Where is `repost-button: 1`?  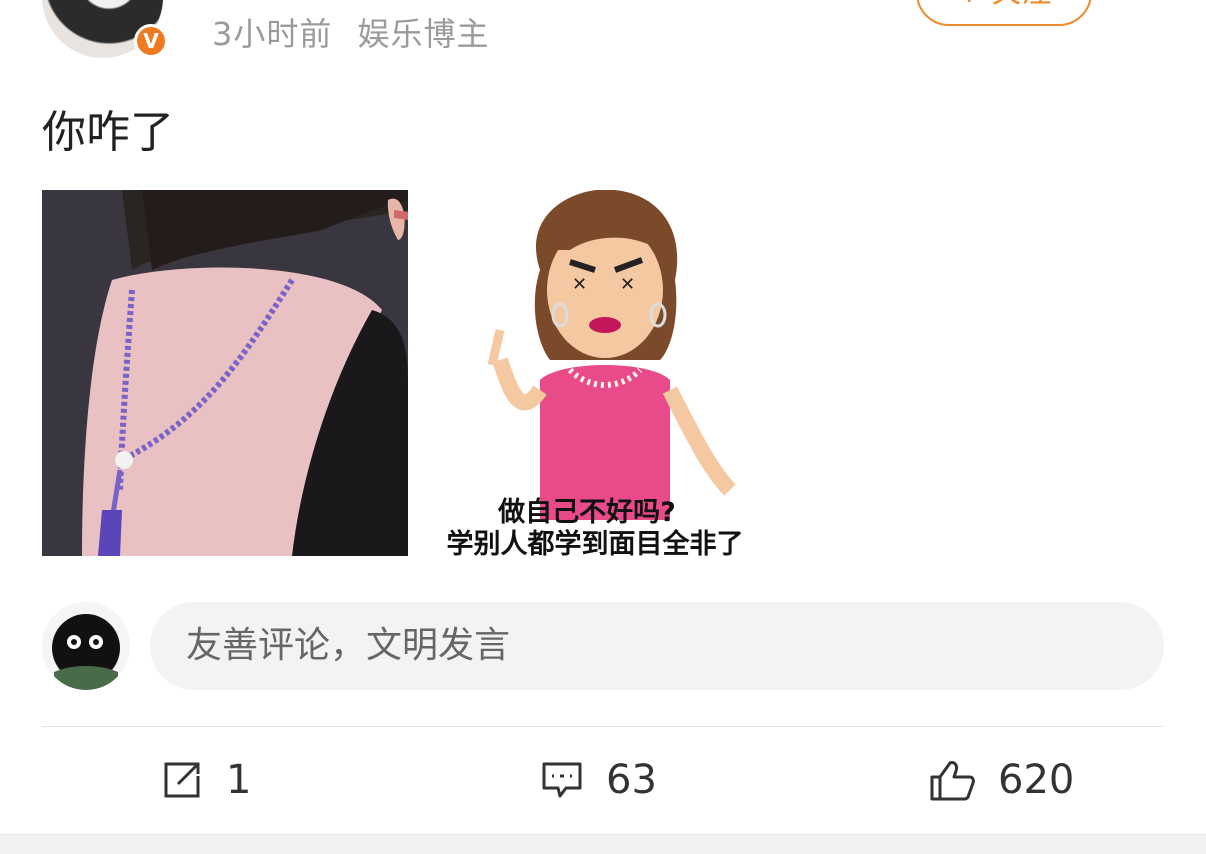 repost-button: 1 is located at coordinates (205, 780).